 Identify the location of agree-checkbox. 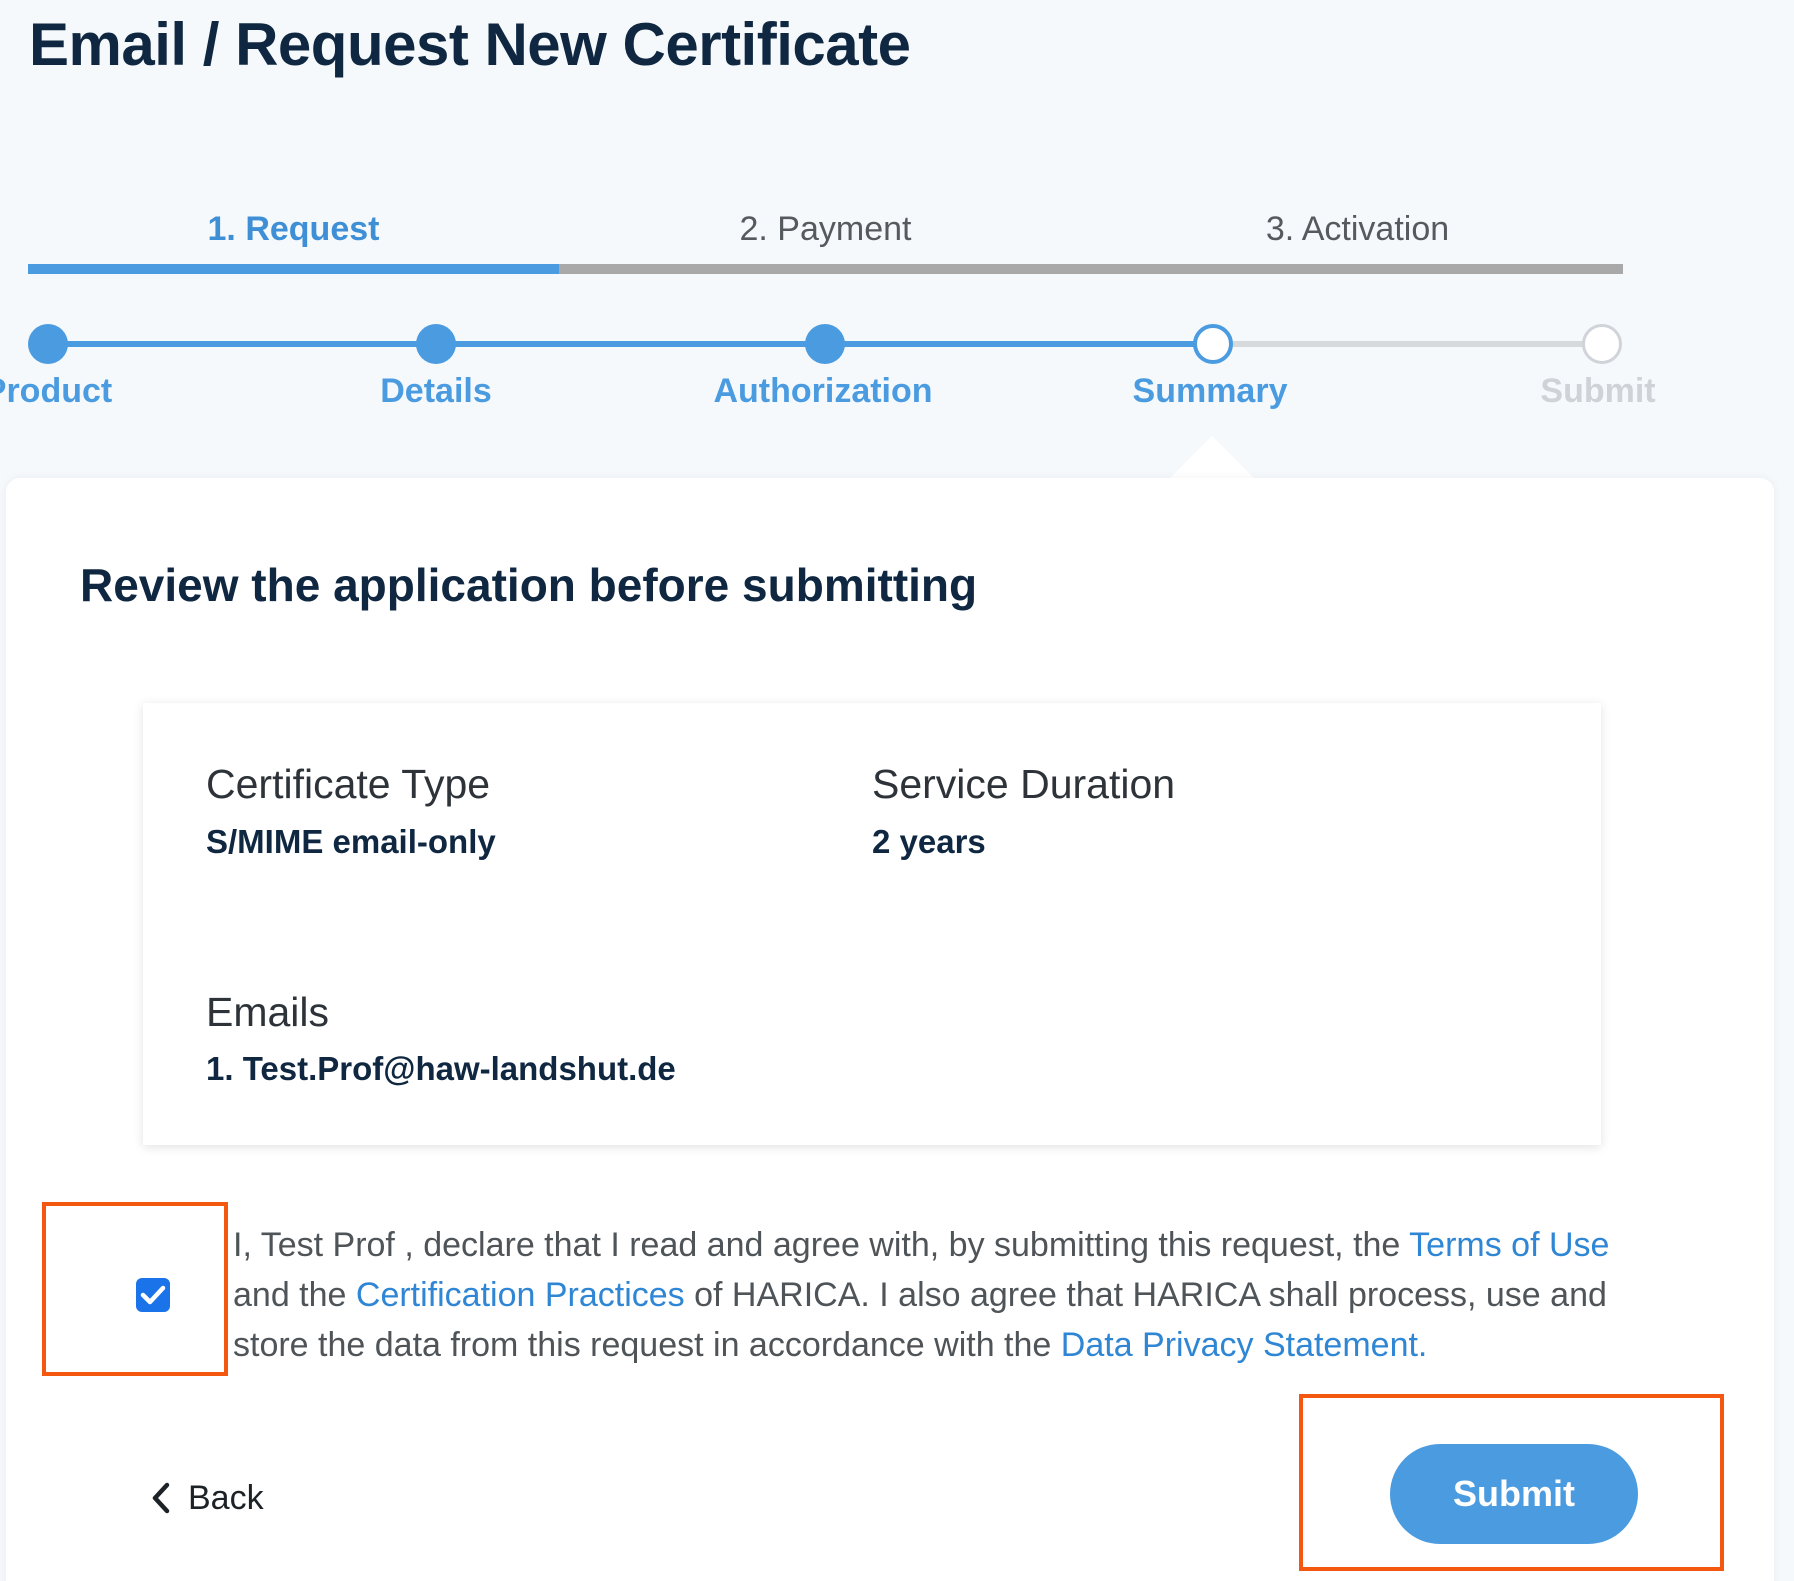
(153, 1295).